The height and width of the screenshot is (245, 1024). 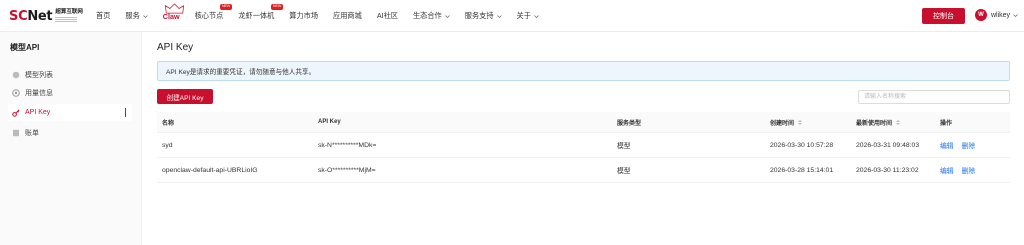 I want to click on nav-label: 生态合作, so click(x=427, y=15).